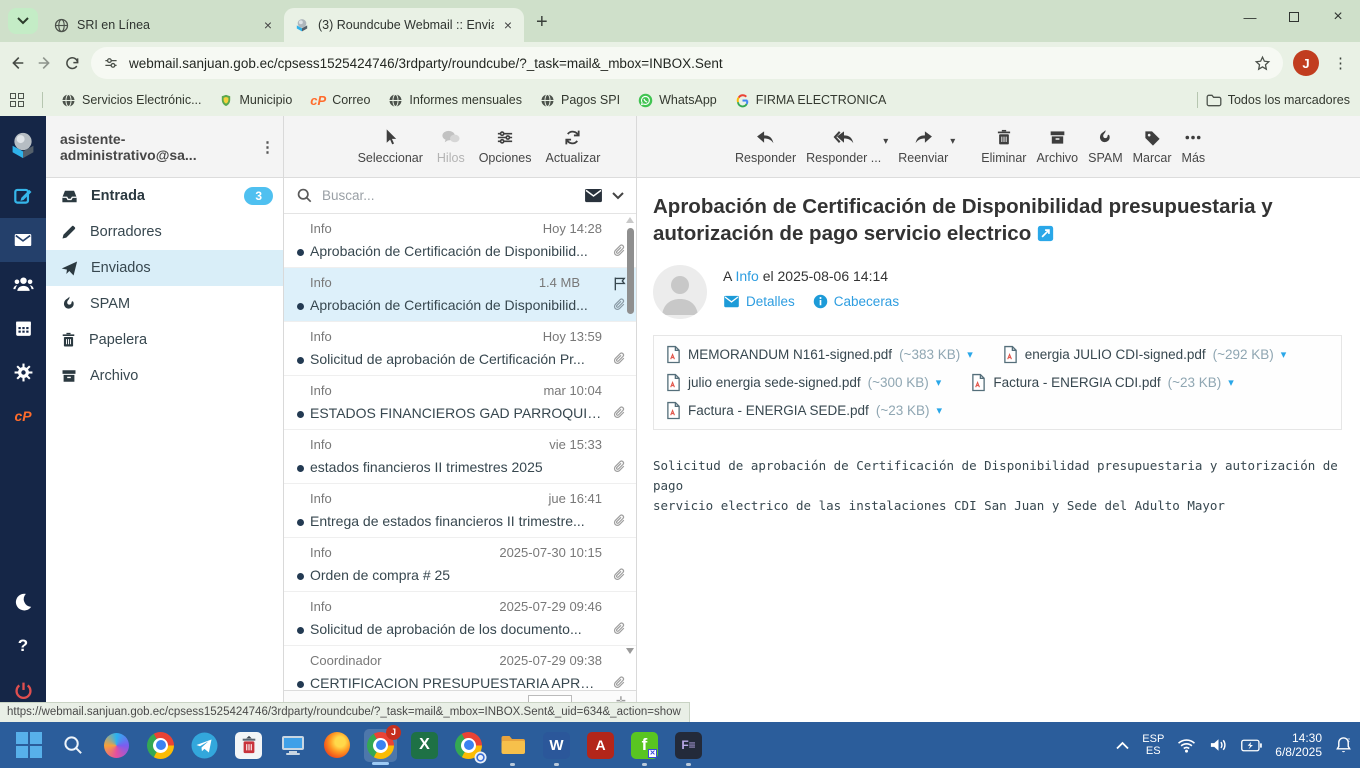 The width and height of the screenshot is (1360, 768). I want to click on reply-button: Responder, so click(765, 146).